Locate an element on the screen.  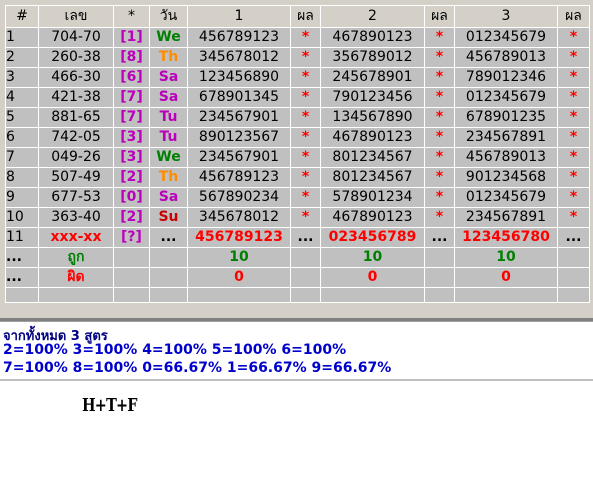
formula-3-digits: 678901235 is located at coordinates (506, 117).